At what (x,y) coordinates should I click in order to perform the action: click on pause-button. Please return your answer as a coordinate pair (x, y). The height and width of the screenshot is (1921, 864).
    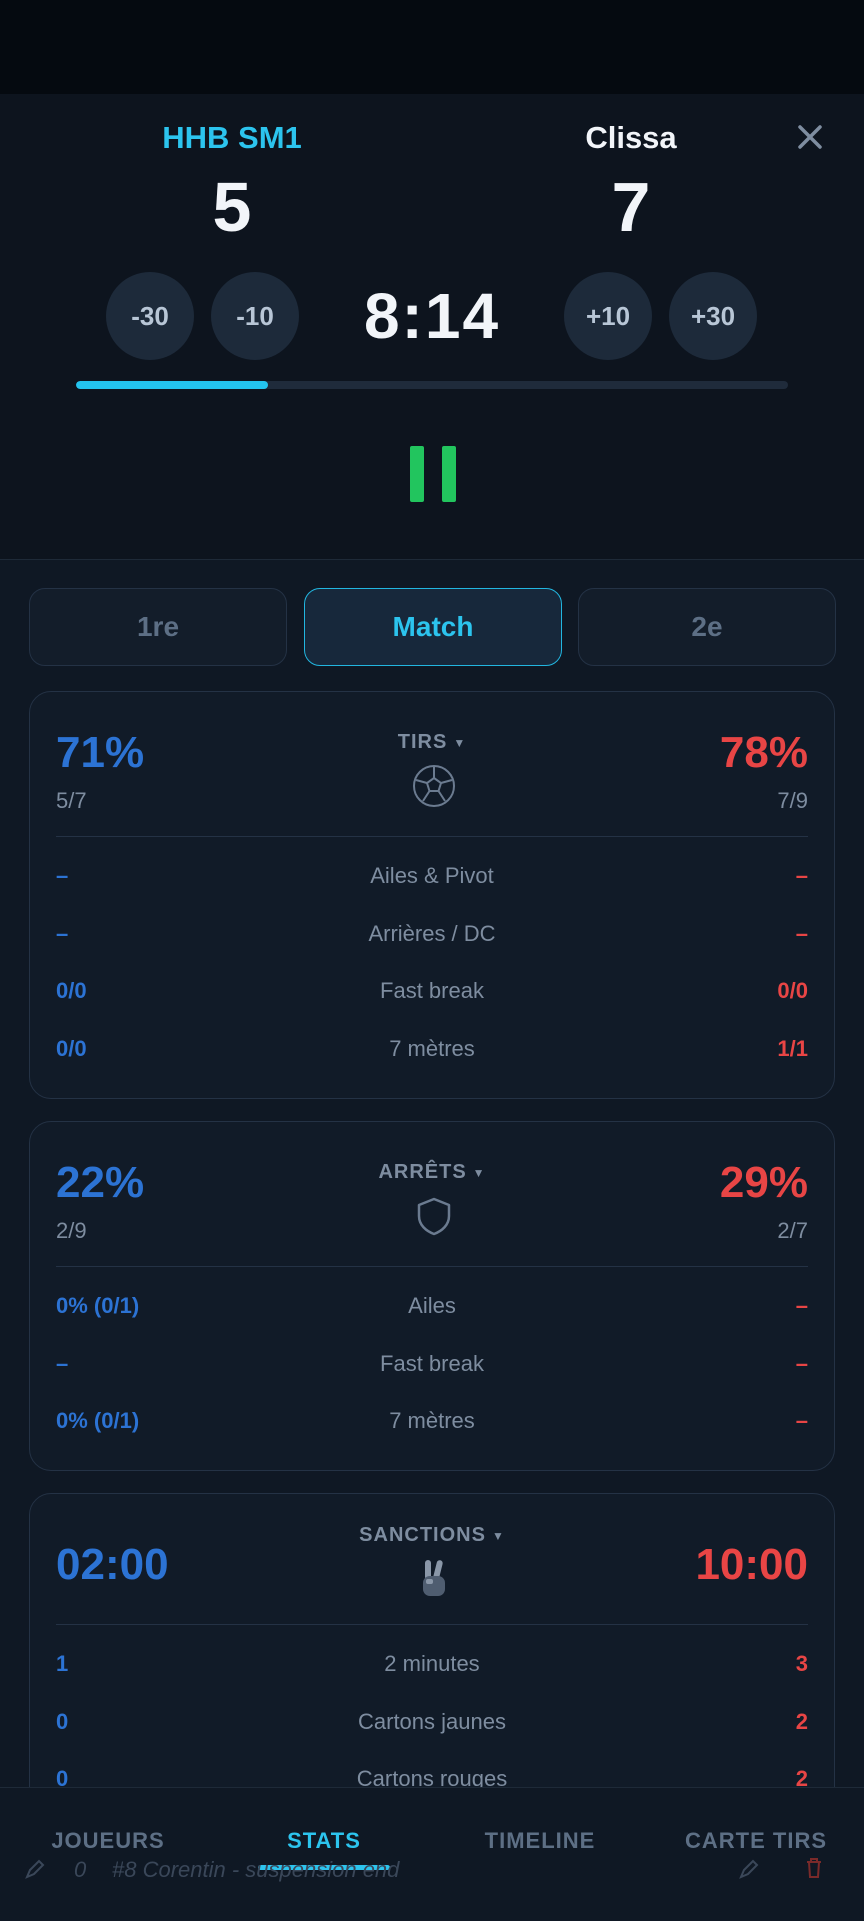
    Looking at the image, I should click on (433, 474).